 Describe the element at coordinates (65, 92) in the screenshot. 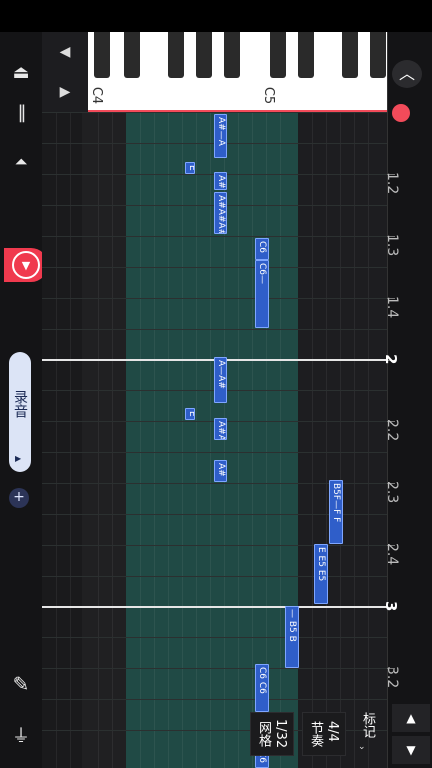

I see `play-button: ▶` at that location.